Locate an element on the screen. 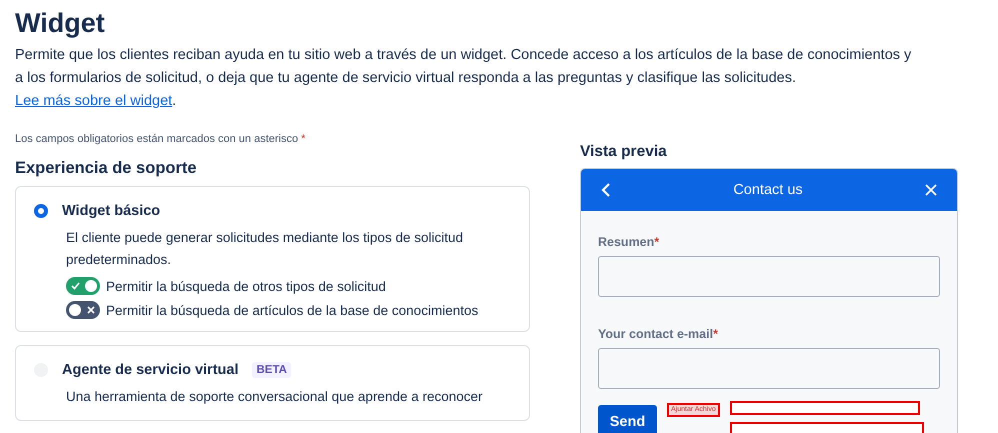 This screenshot has width=998, height=433. field-label: Your contact e-mail* is located at coordinates (658, 334).